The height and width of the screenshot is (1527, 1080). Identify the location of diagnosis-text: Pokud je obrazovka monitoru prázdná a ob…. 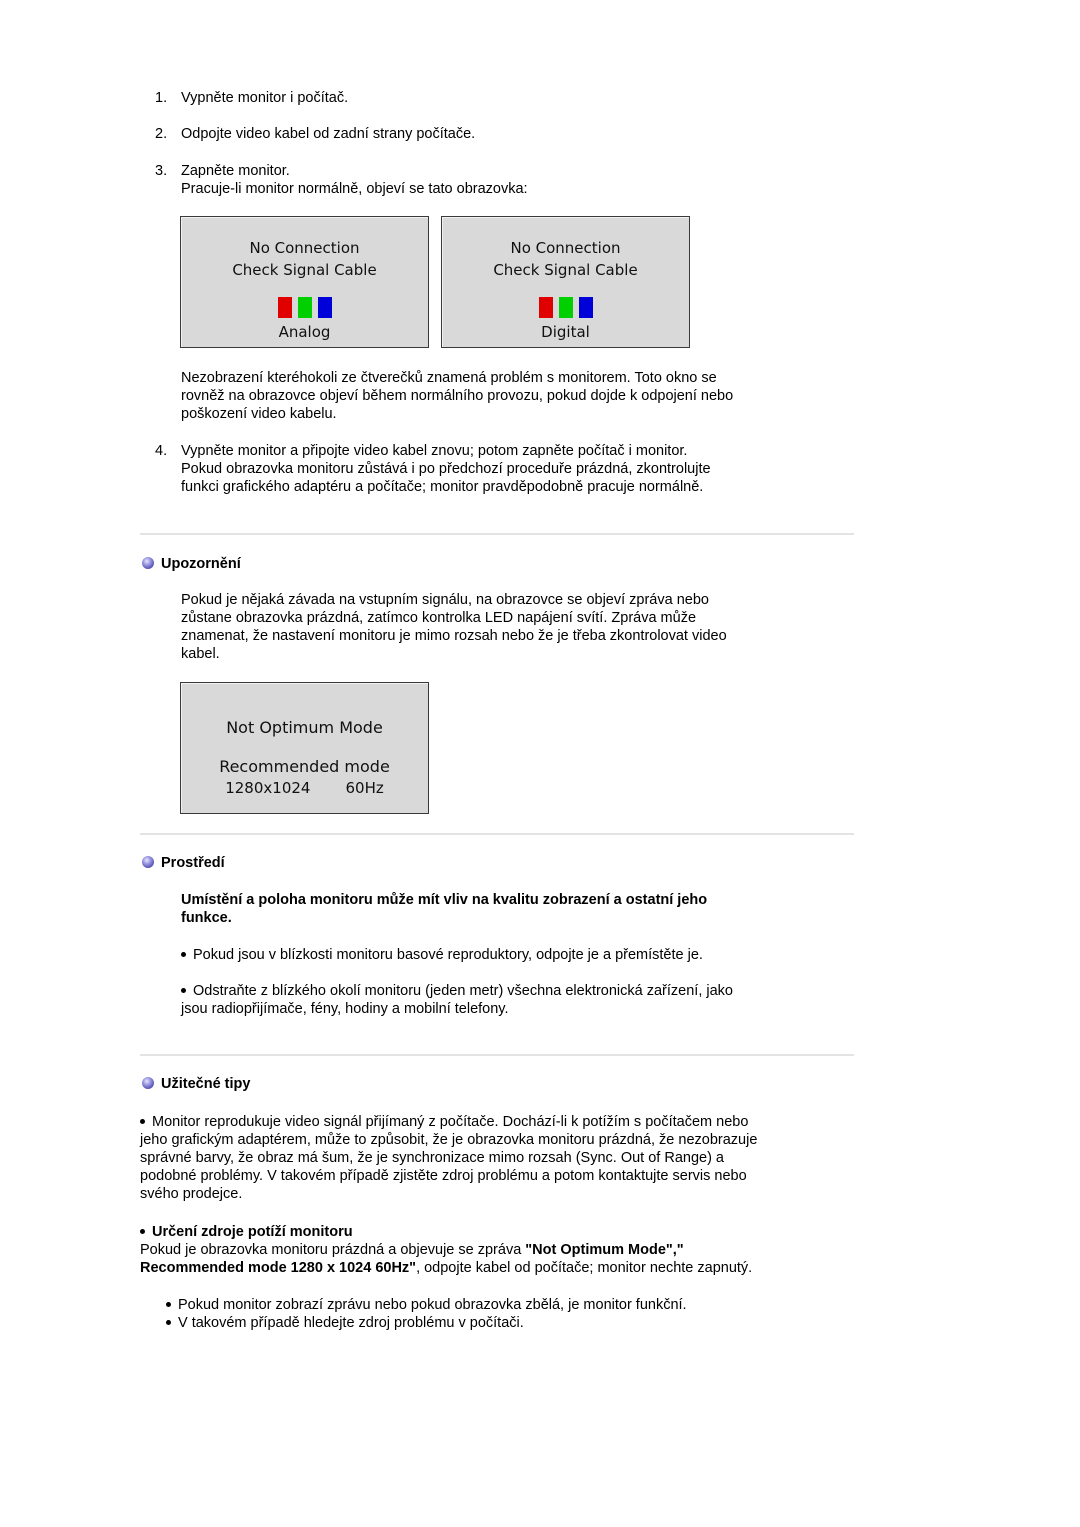
(333, 1250).